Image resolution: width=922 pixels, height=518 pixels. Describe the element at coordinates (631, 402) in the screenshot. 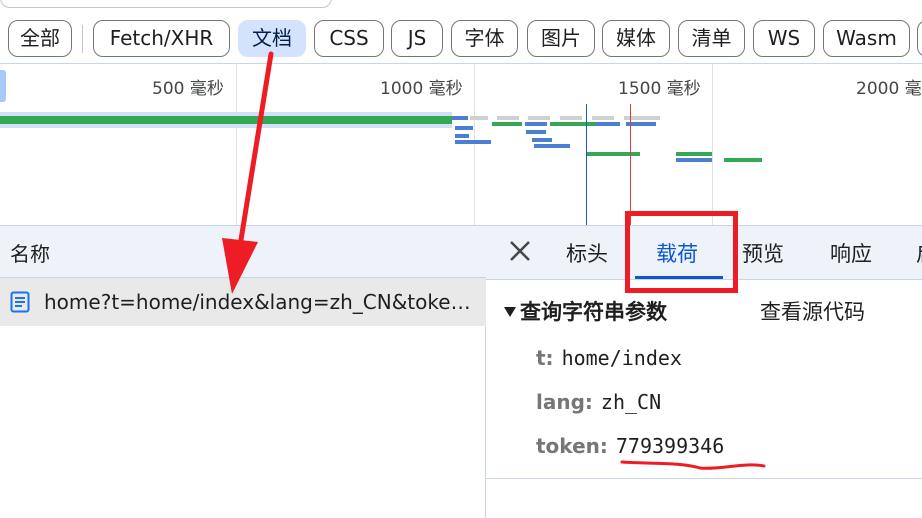

I see `param-value: zh_CN` at that location.